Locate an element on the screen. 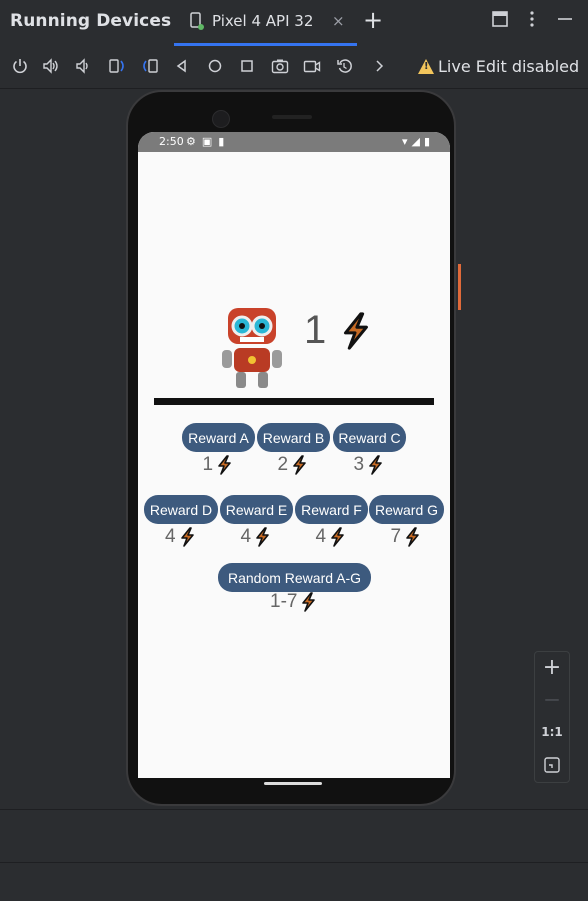 This screenshot has width=588, height=901. tab-label: Pixel 4 API 32 is located at coordinates (263, 21).